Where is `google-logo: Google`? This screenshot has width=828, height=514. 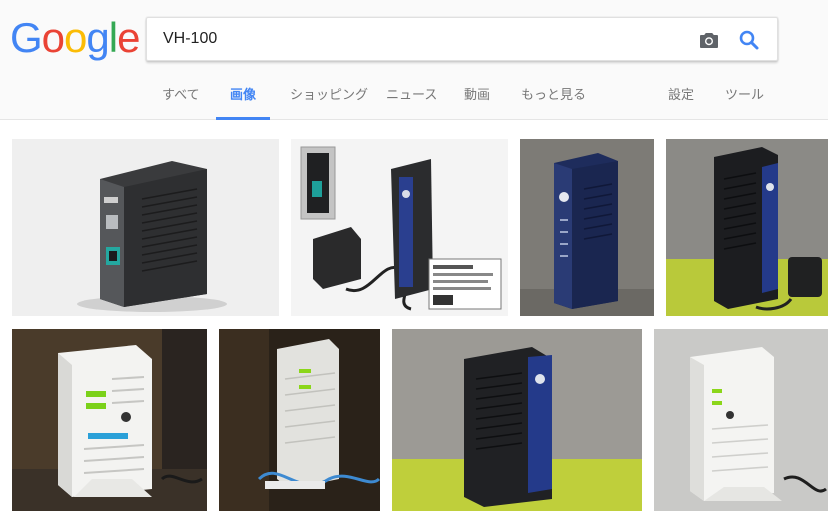
google-logo: Google is located at coordinates (75, 37).